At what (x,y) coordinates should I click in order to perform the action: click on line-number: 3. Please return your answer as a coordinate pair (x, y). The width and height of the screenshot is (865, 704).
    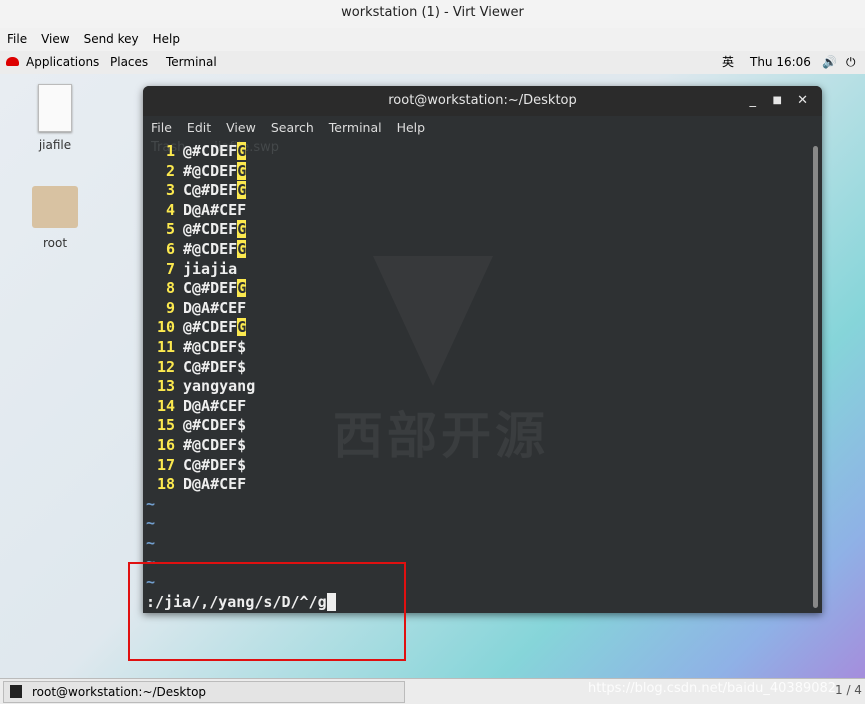
    Looking at the image, I should click on (170, 190).